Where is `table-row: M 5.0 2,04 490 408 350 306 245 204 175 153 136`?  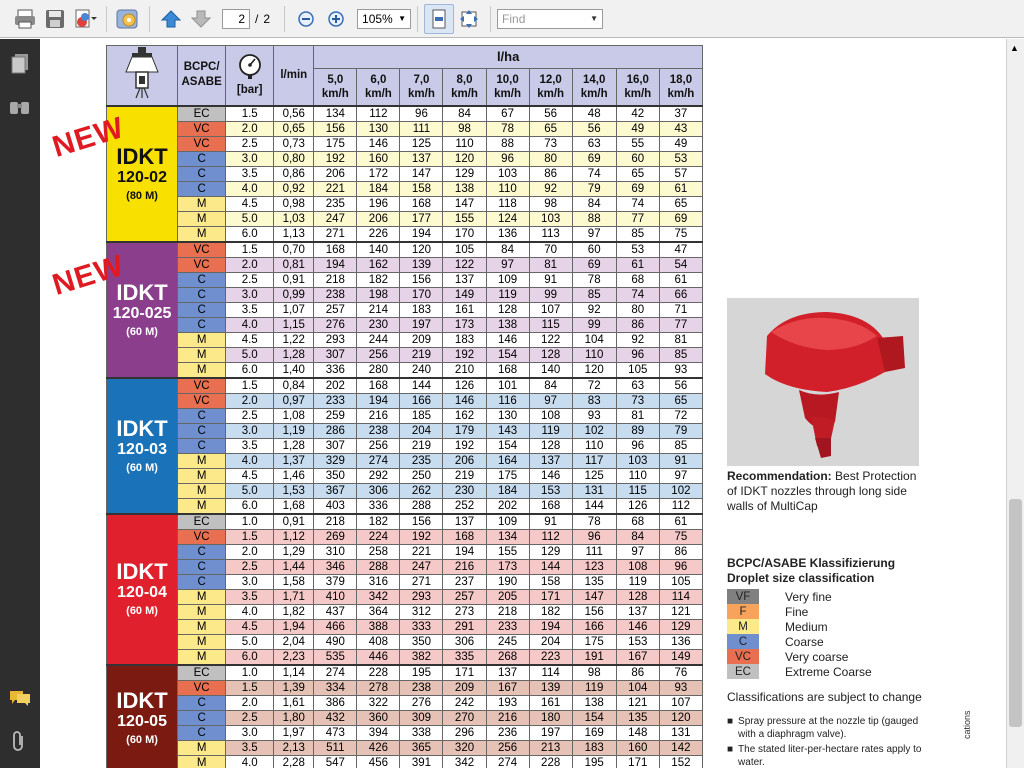 table-row: M 5.0 2,04 490 408 350 306 245 204 175 153 136 is located at coordinates (405, 641).